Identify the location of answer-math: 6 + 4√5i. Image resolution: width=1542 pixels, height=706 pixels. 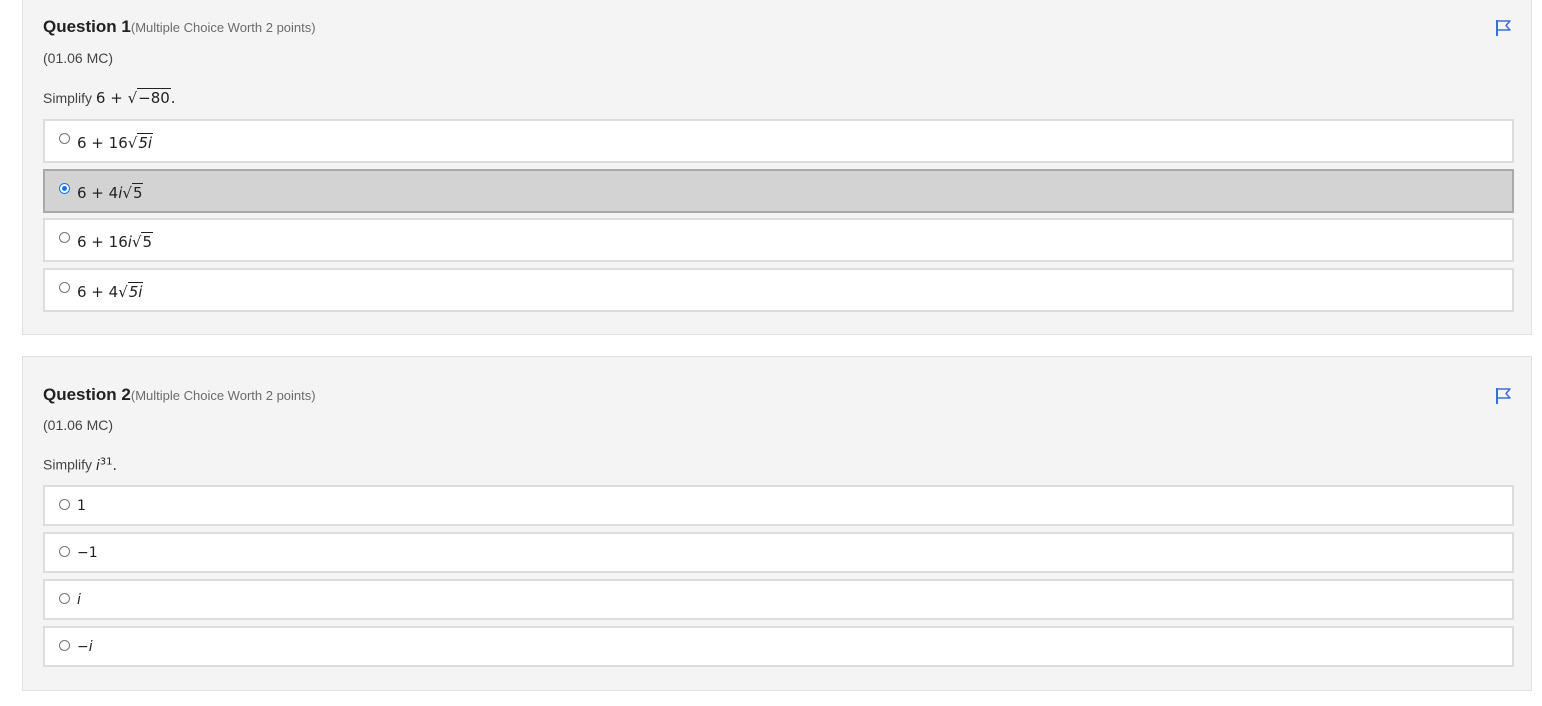
(110, 291).